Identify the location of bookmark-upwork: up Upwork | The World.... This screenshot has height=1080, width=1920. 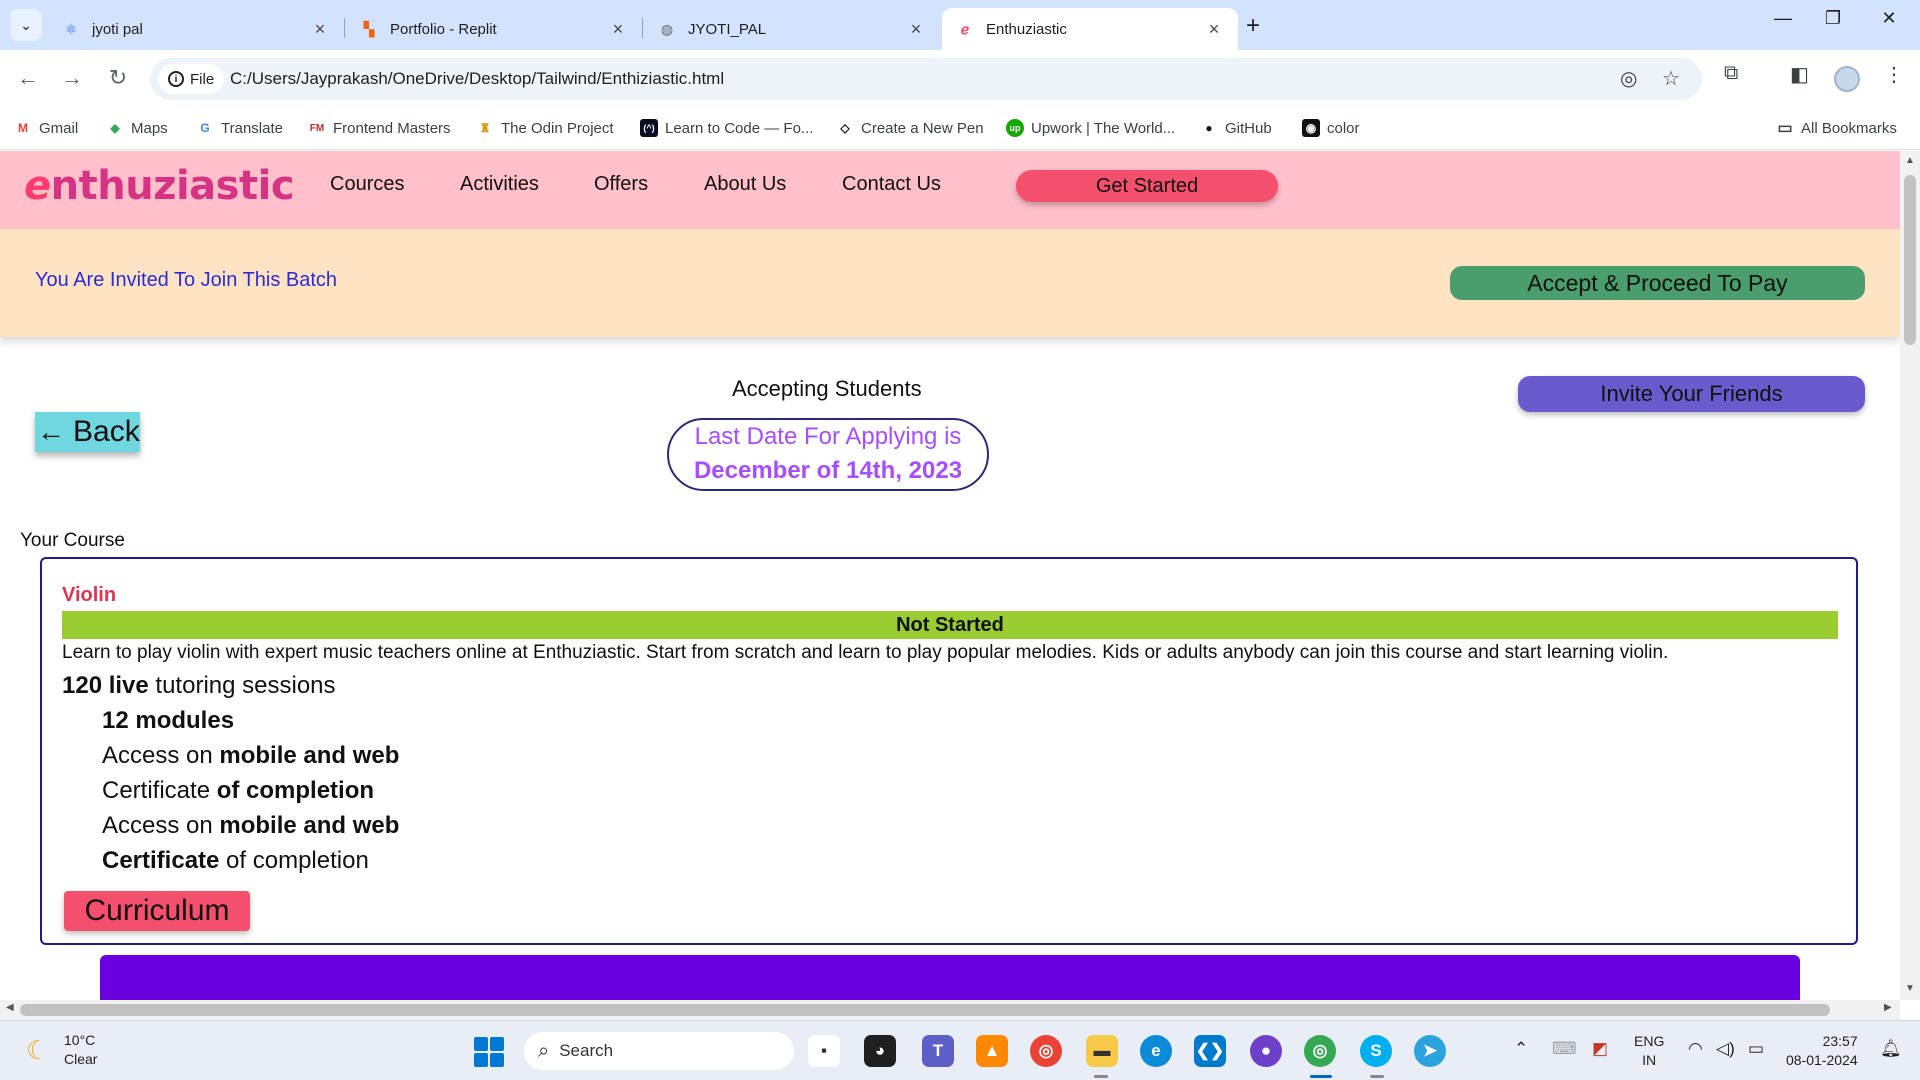
(1090, 128).